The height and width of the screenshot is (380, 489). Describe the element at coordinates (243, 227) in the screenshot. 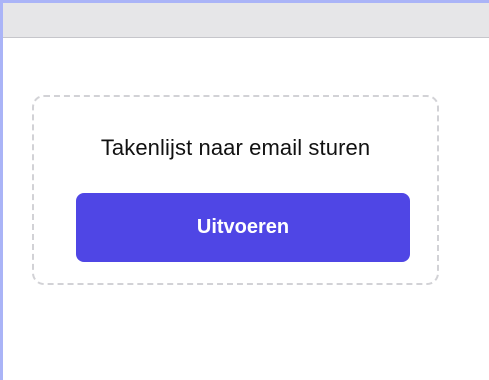

I see `run-button: Uitvoeren` at that location.